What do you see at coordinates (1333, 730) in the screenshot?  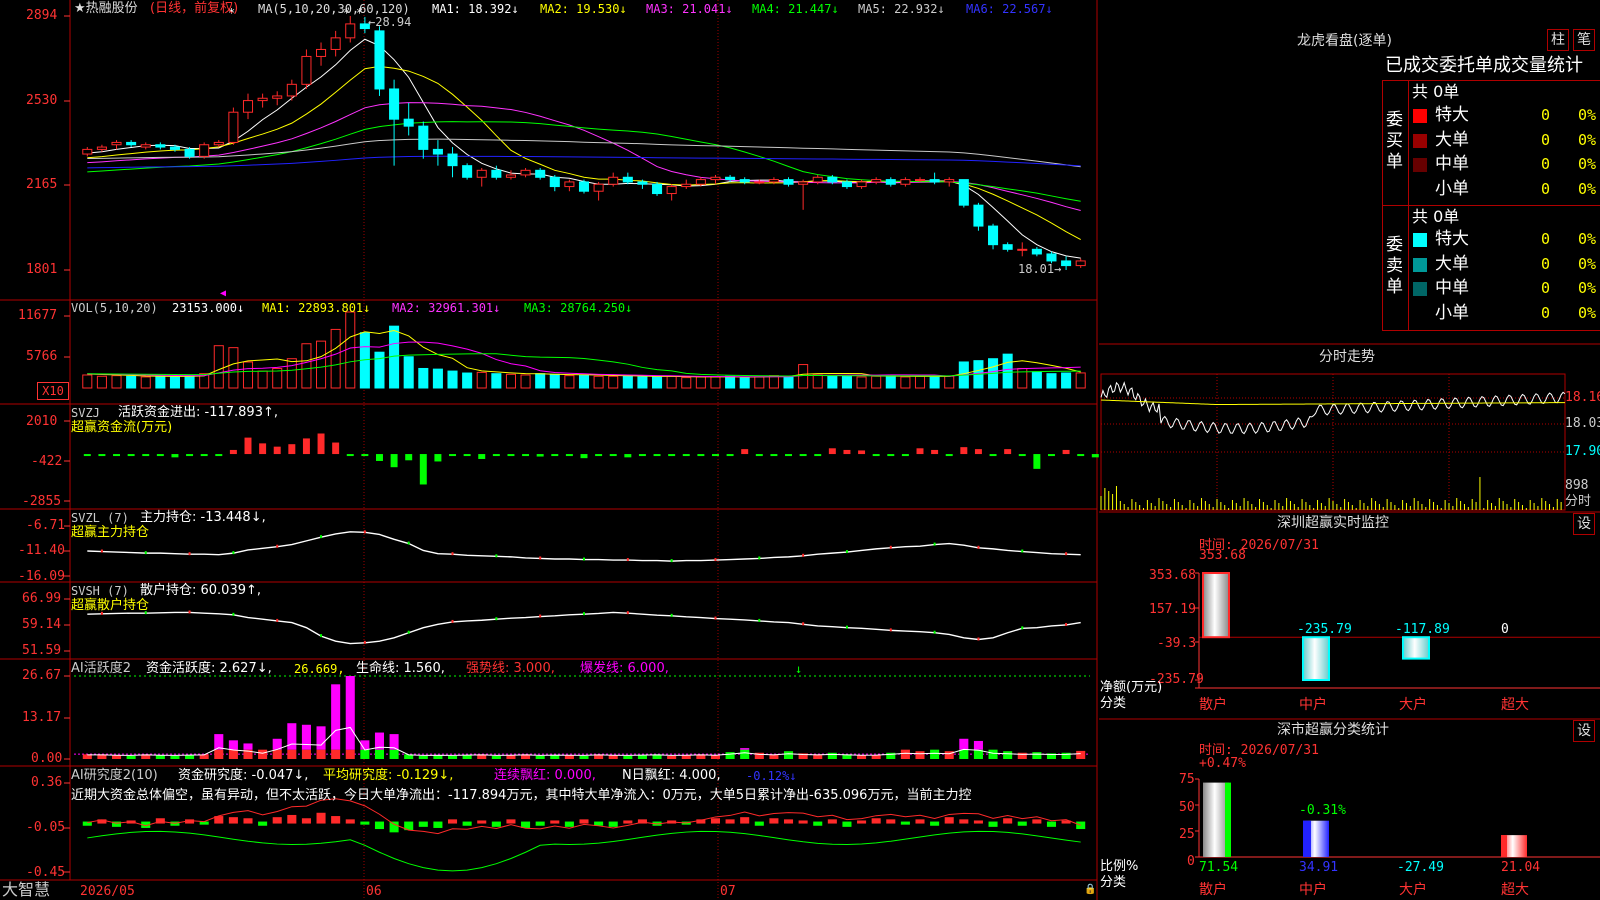 I see `ss-title: 深市超赢分类统计` at bounding box center [1333, 730].